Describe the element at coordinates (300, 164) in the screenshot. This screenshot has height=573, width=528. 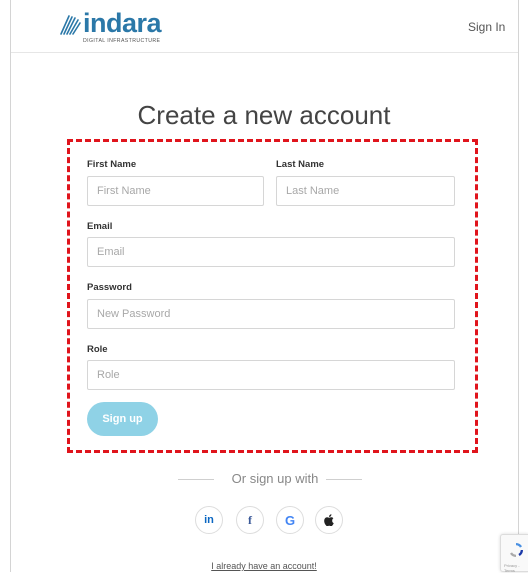
I see `last-name-label: Last Name` at that location.